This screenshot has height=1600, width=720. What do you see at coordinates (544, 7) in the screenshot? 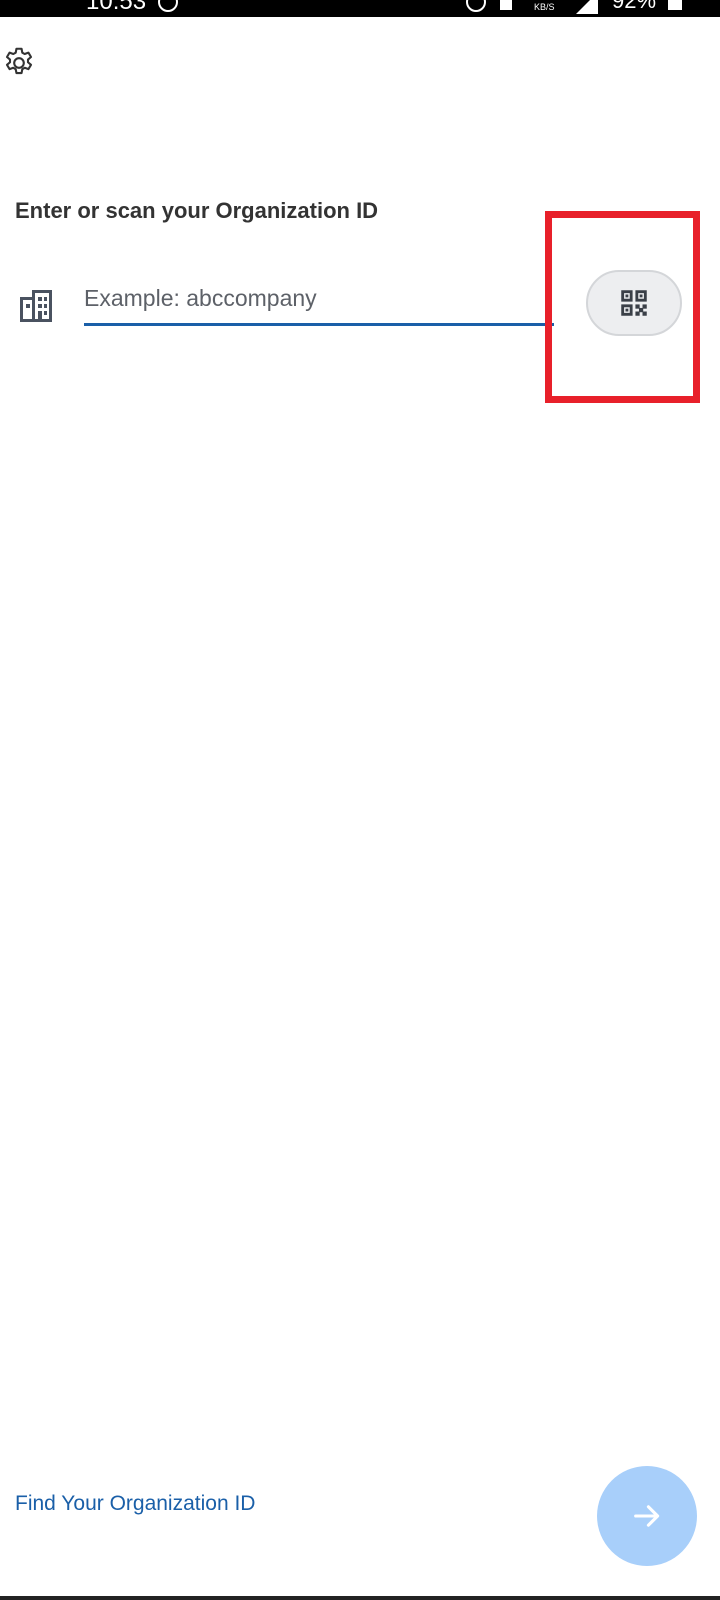
I see `network-speed-unit: KB/S` at bounding box center [544, 7].